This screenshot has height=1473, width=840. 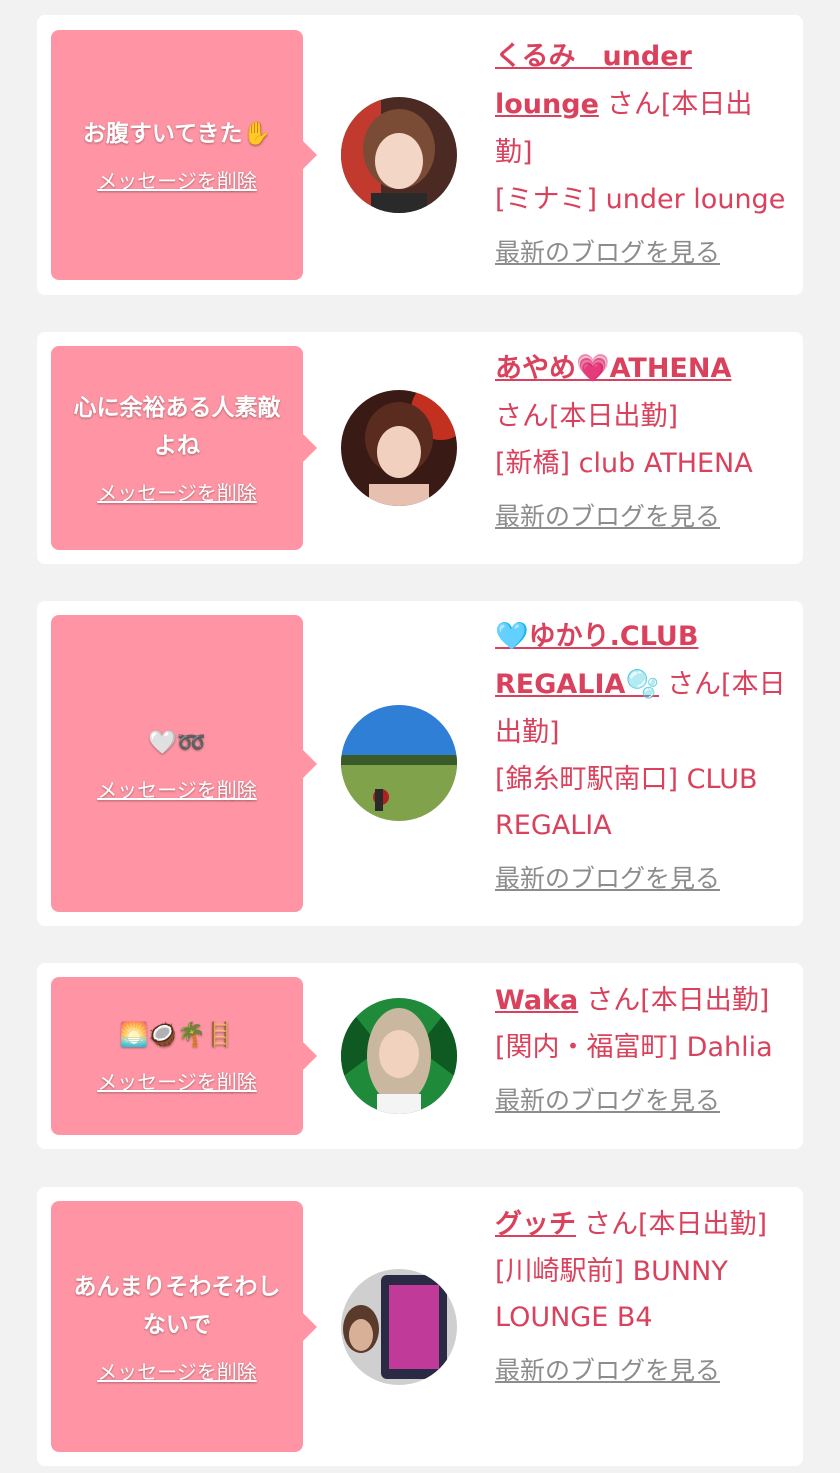 I want to click on cast-info: Waka さん[本日出勤] [関内・福富町] Dahlia 最新のブログを見る, so click(x=641, y=1049).